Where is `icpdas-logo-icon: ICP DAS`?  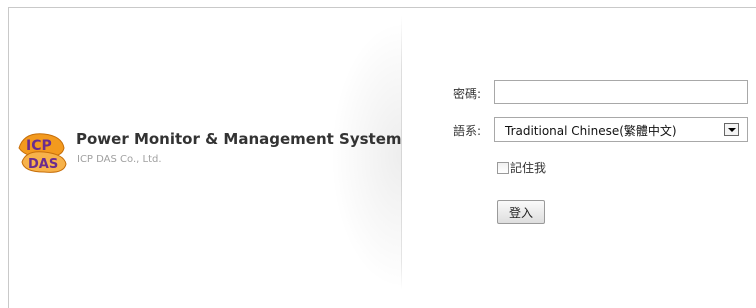 icpdas-logo-icon: ICP DAS is located at coordinates (42, 153).